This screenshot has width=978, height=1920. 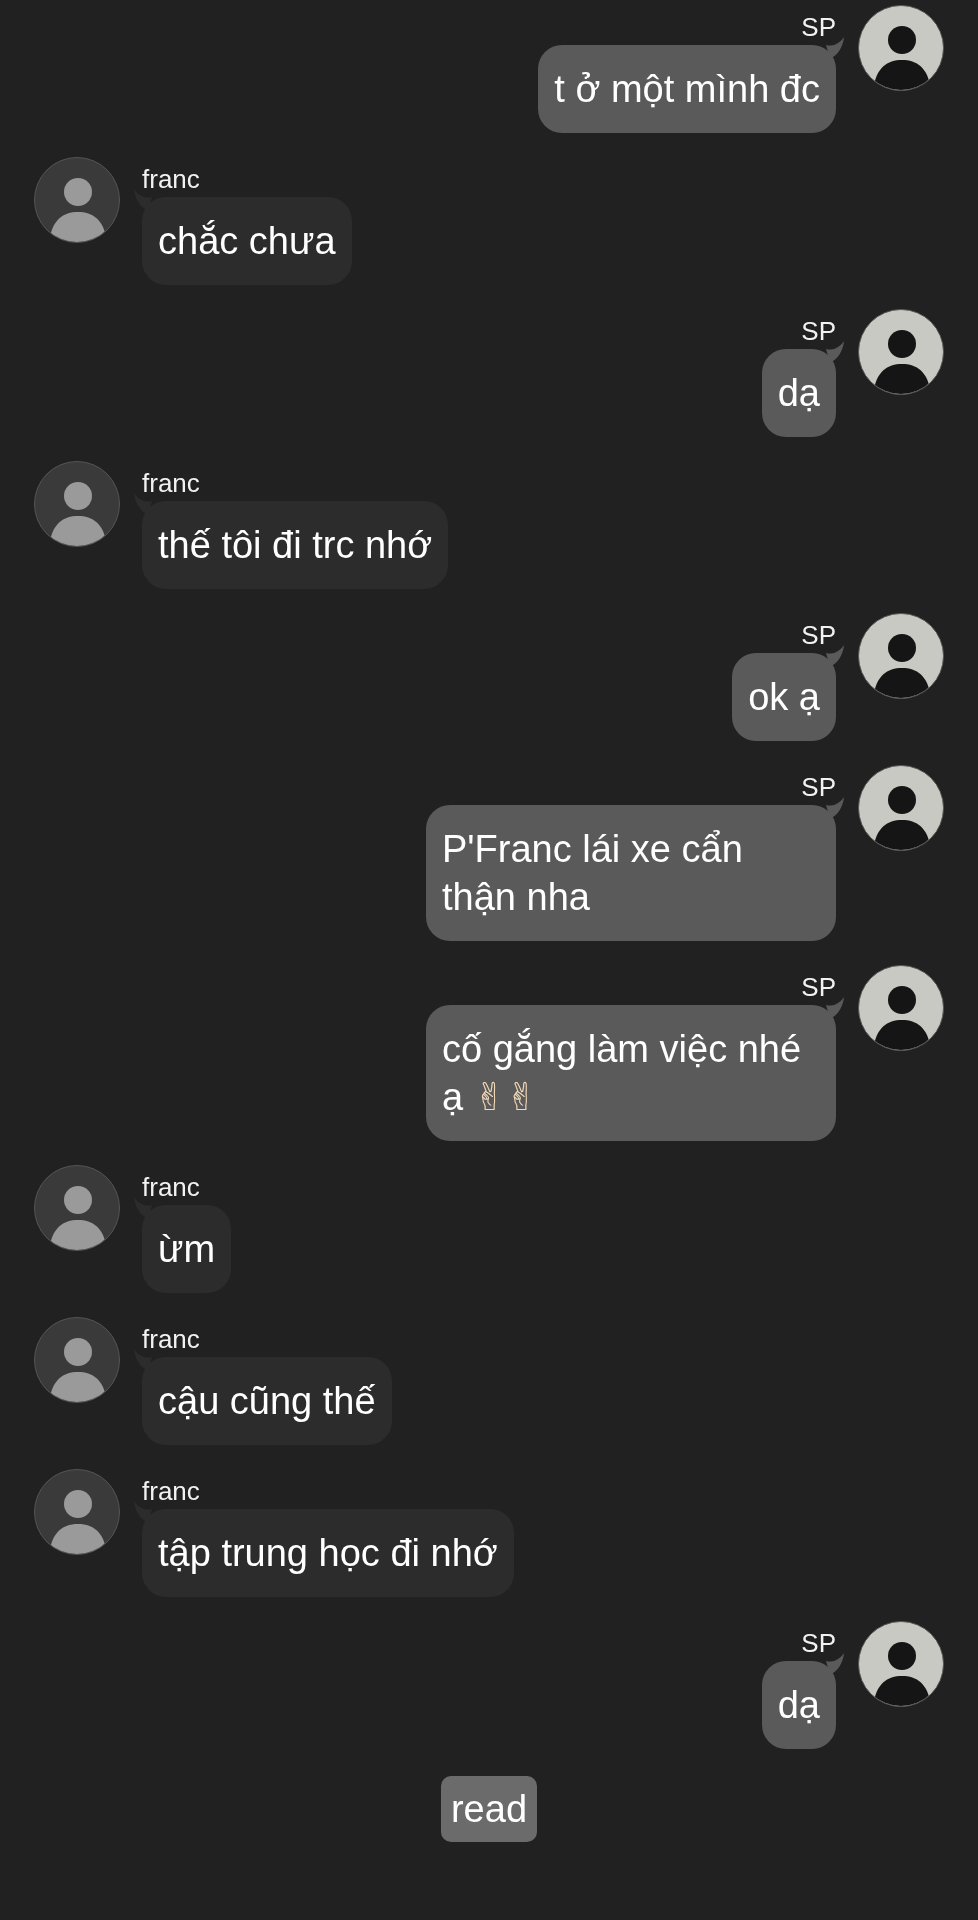 I want to click on message-bubble: thế tôi đi trc nhớ, so click(x=295, y=545).